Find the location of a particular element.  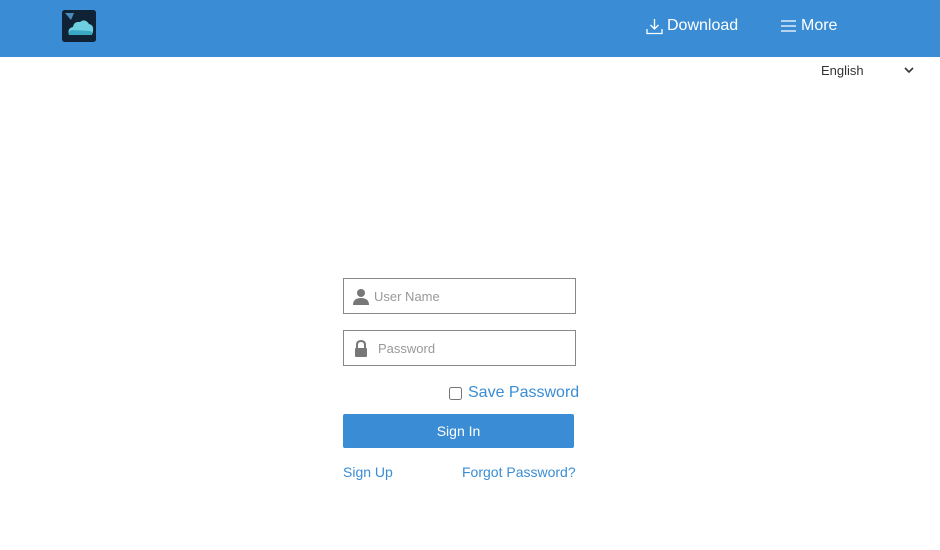

cloud-app-logo-icon is located at coordinates (79, 26).